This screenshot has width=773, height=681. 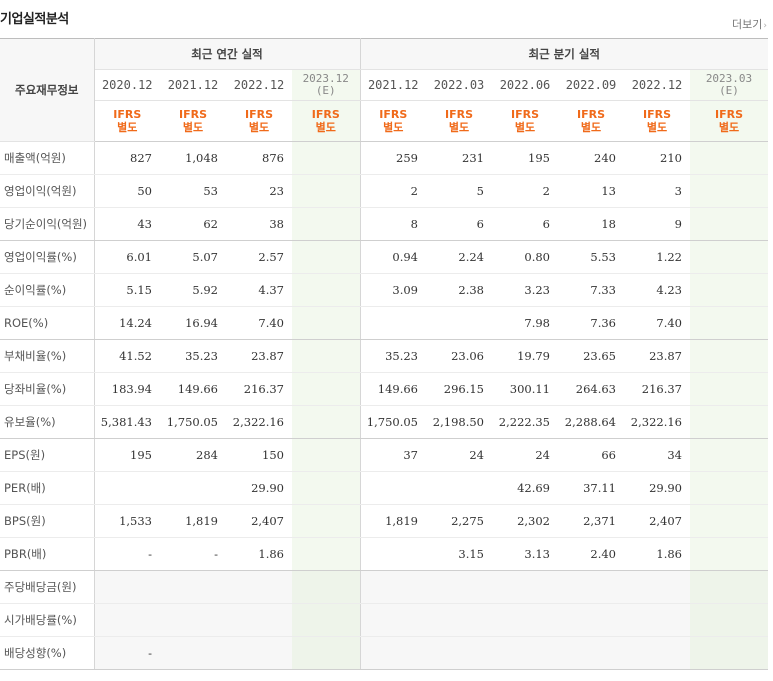 I want to click on table-cell: 1,819, so click(x=193, y=521).